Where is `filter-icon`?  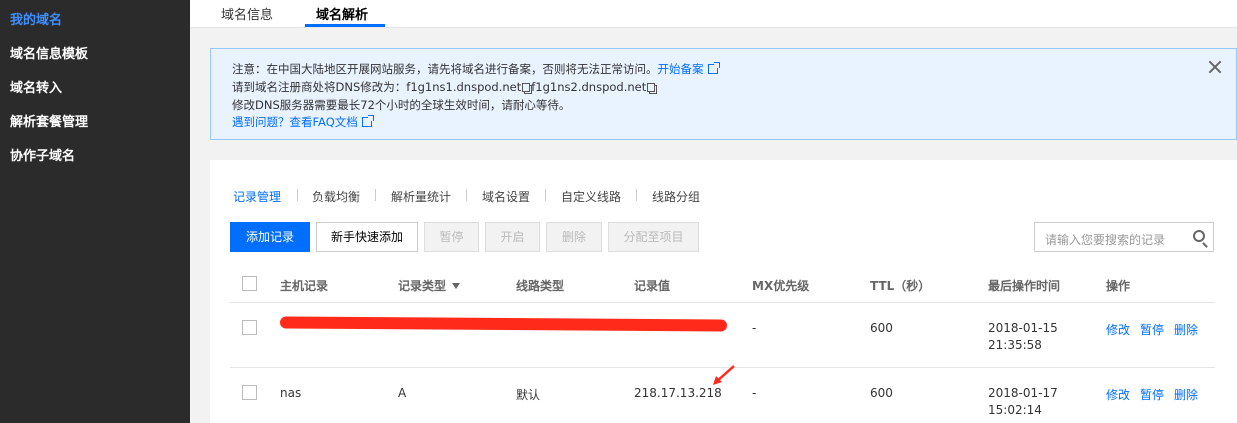 filter-icon is located at coordinates (456, 286).